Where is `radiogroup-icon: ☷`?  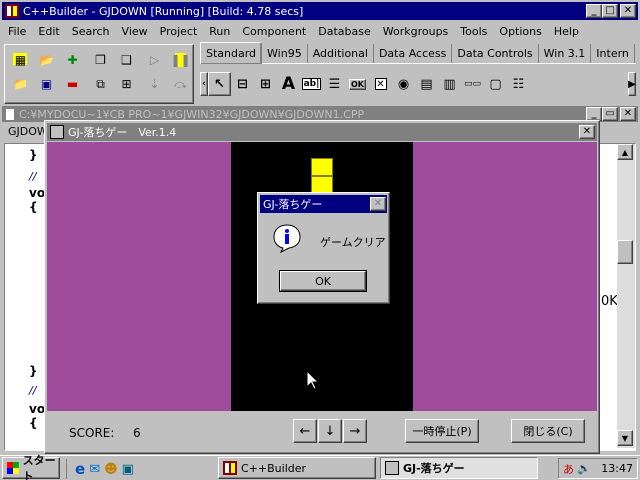
radiogroup-icon: ☷ is located at coordinates (518, 84).